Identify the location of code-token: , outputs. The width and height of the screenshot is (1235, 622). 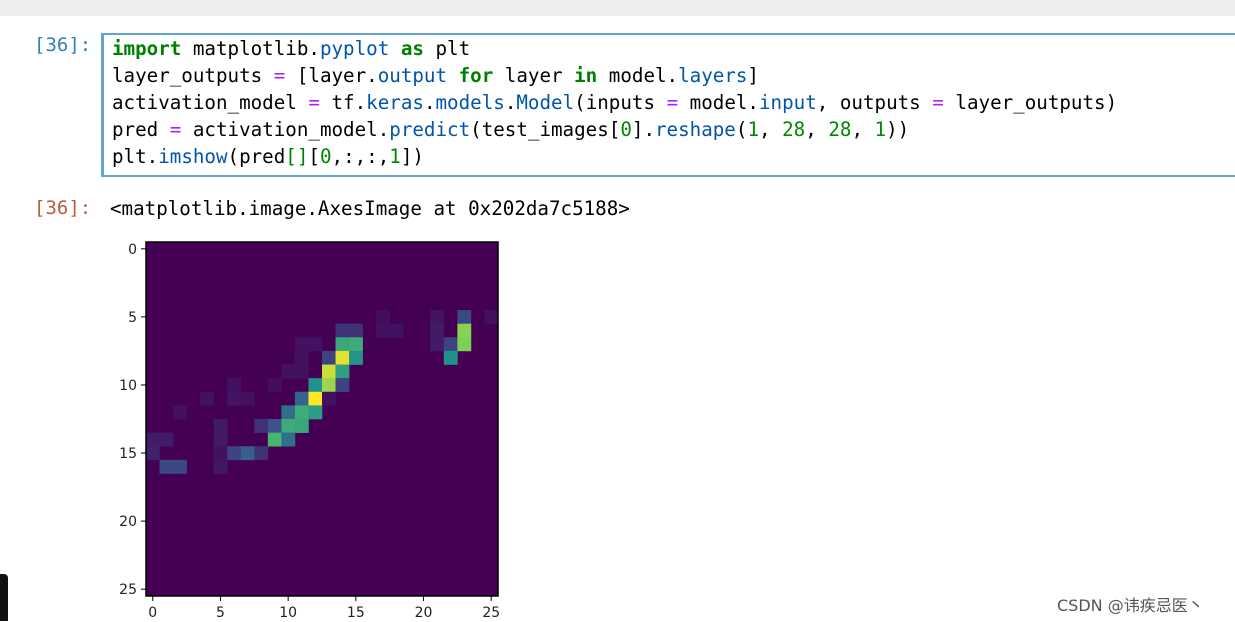
(874, 102).